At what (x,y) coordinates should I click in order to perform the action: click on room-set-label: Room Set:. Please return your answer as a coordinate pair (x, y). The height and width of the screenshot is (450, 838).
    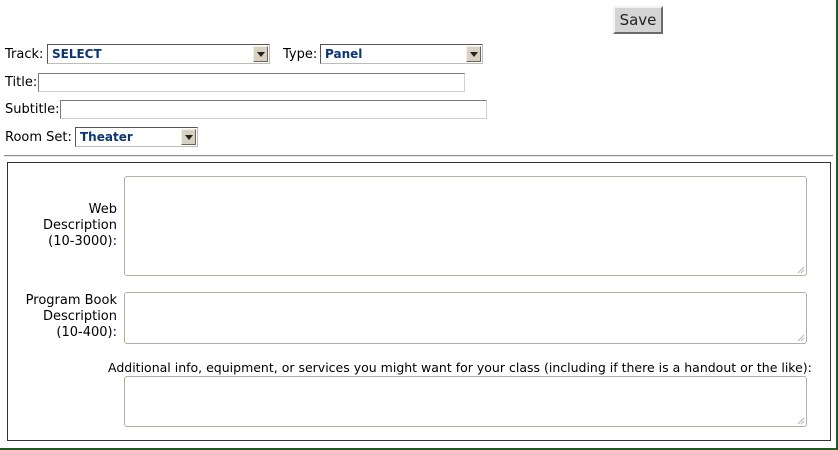
    Looking at the image, I should click on (38, 137).